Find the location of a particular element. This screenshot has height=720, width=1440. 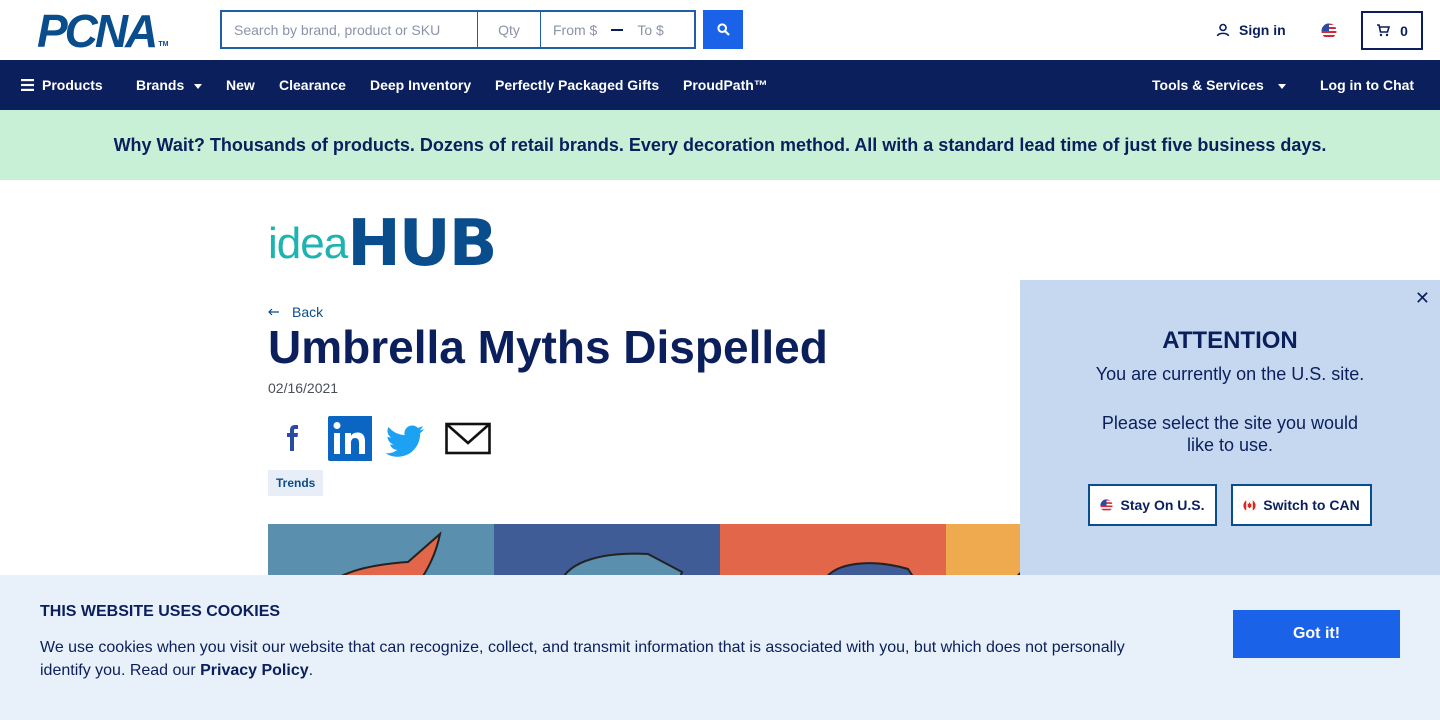

nav-clearance: Clearance is located at coordinates (312, 85).